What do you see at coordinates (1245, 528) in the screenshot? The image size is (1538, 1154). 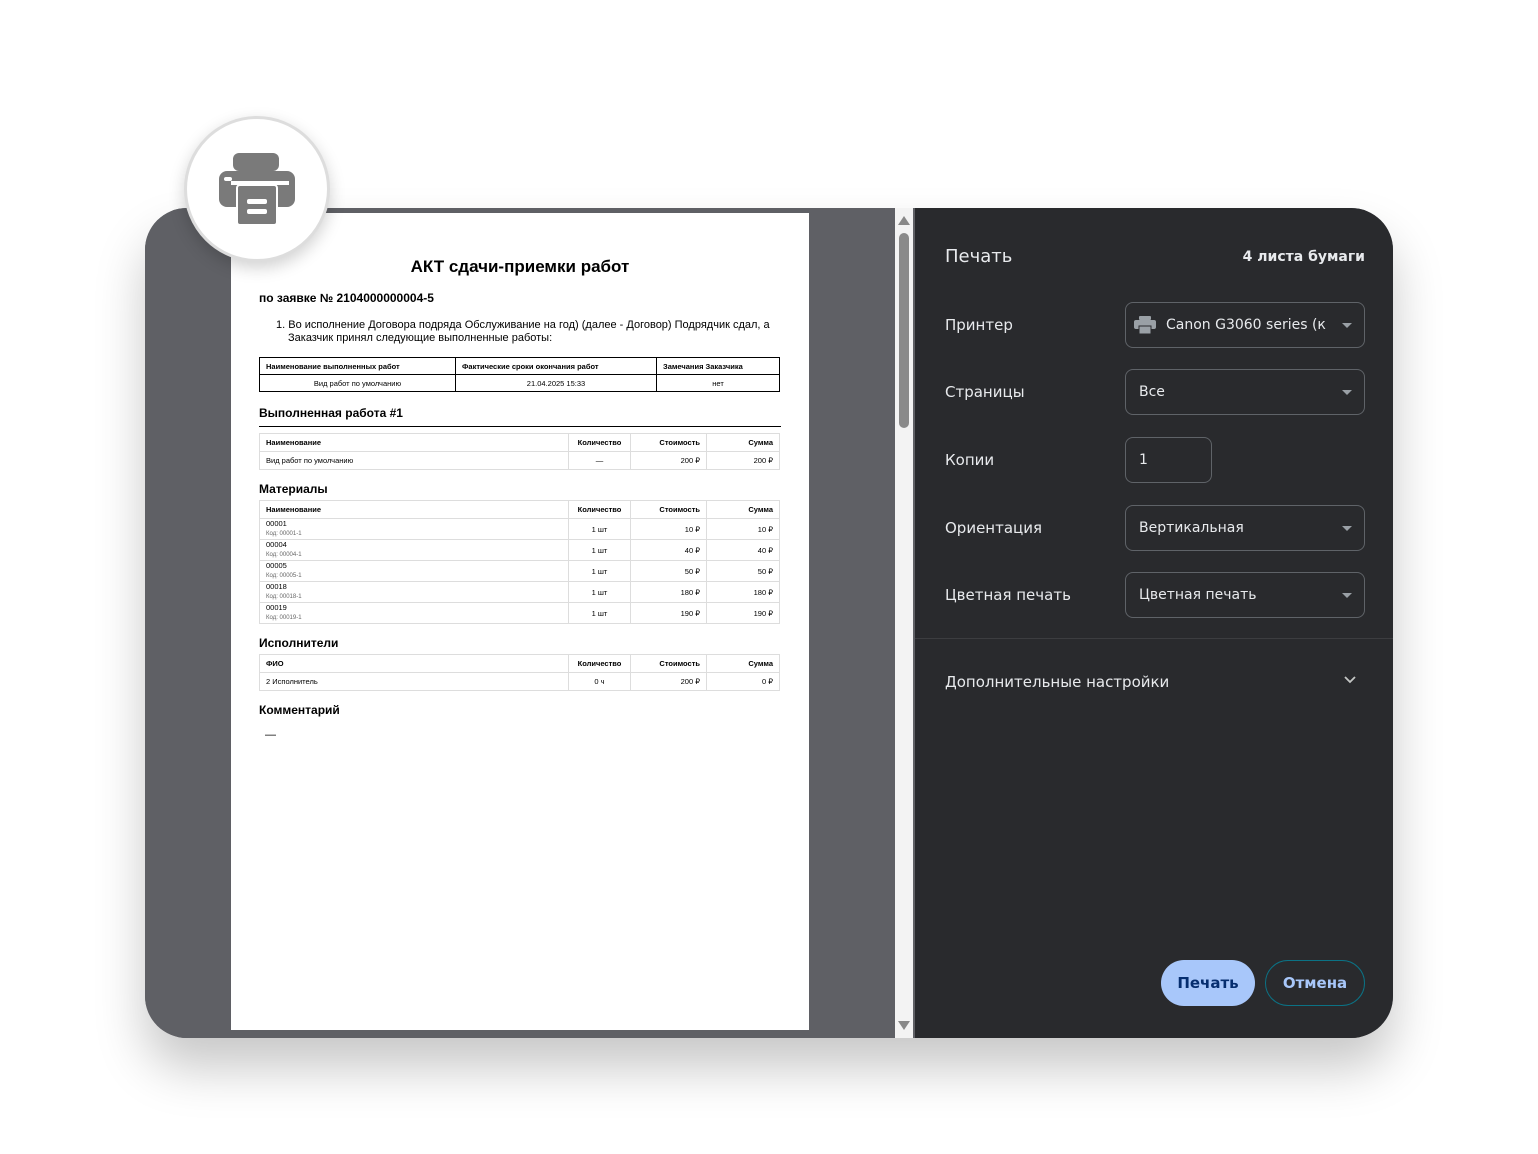 I see `orientation-select: Вертикальная` at bounding box center [1245, 528].